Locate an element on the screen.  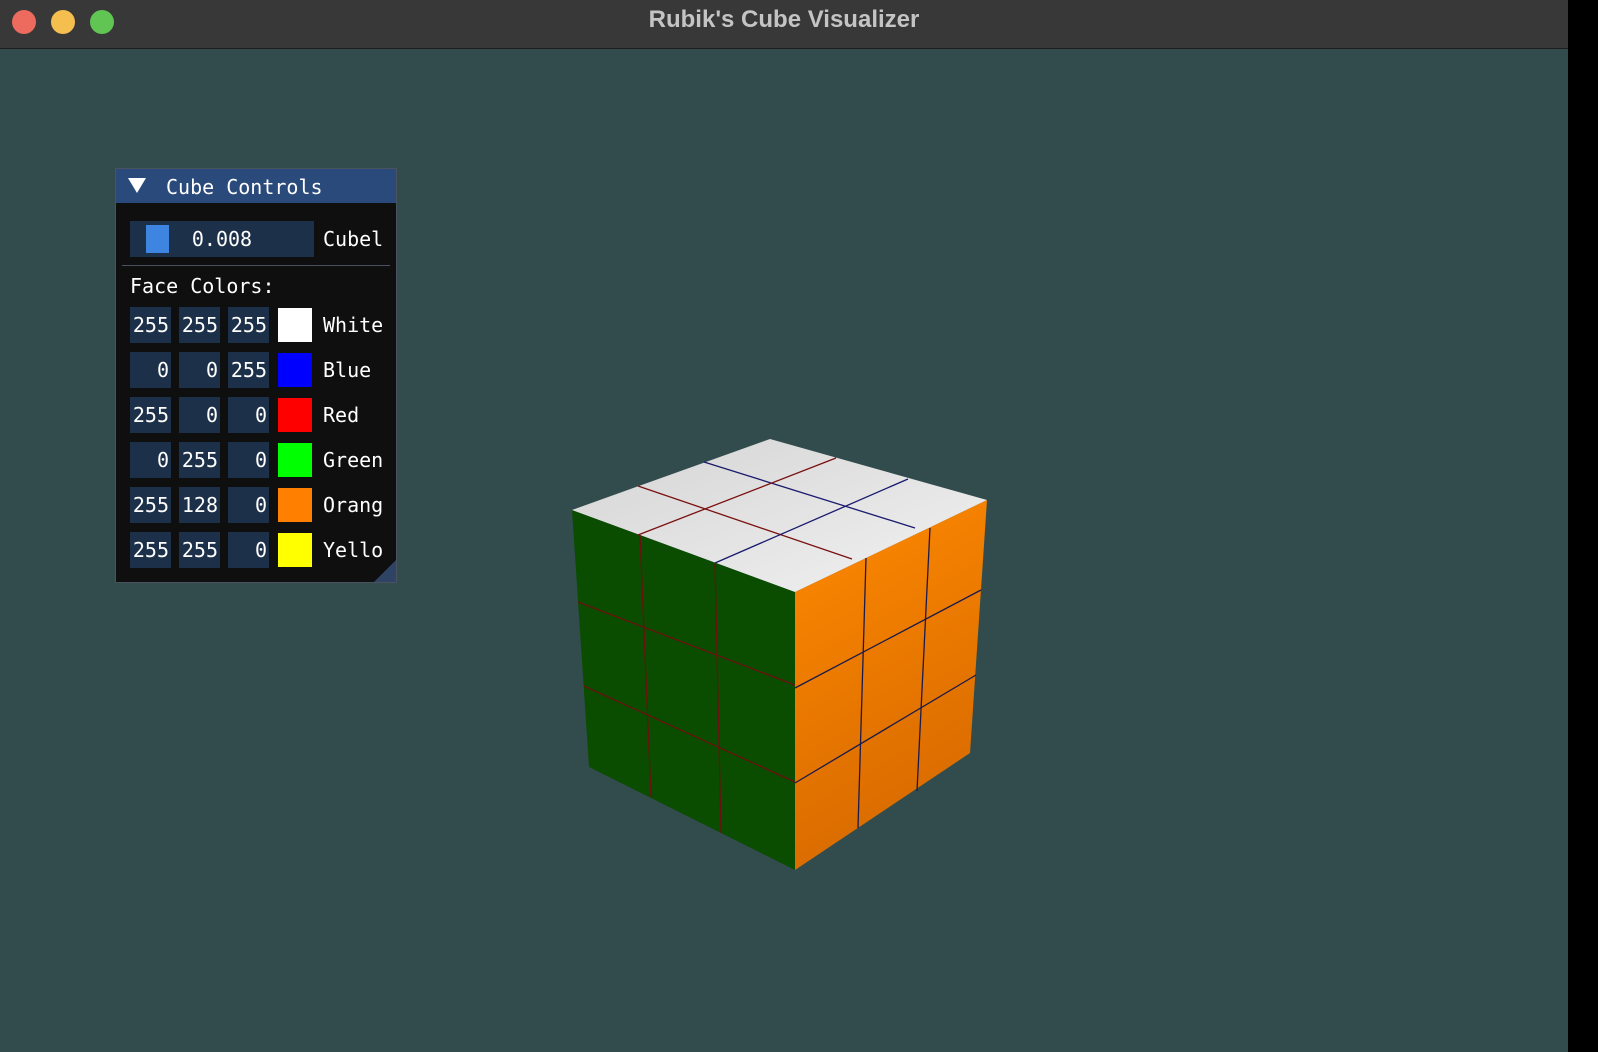
separator is located at coordinates (256, 265).